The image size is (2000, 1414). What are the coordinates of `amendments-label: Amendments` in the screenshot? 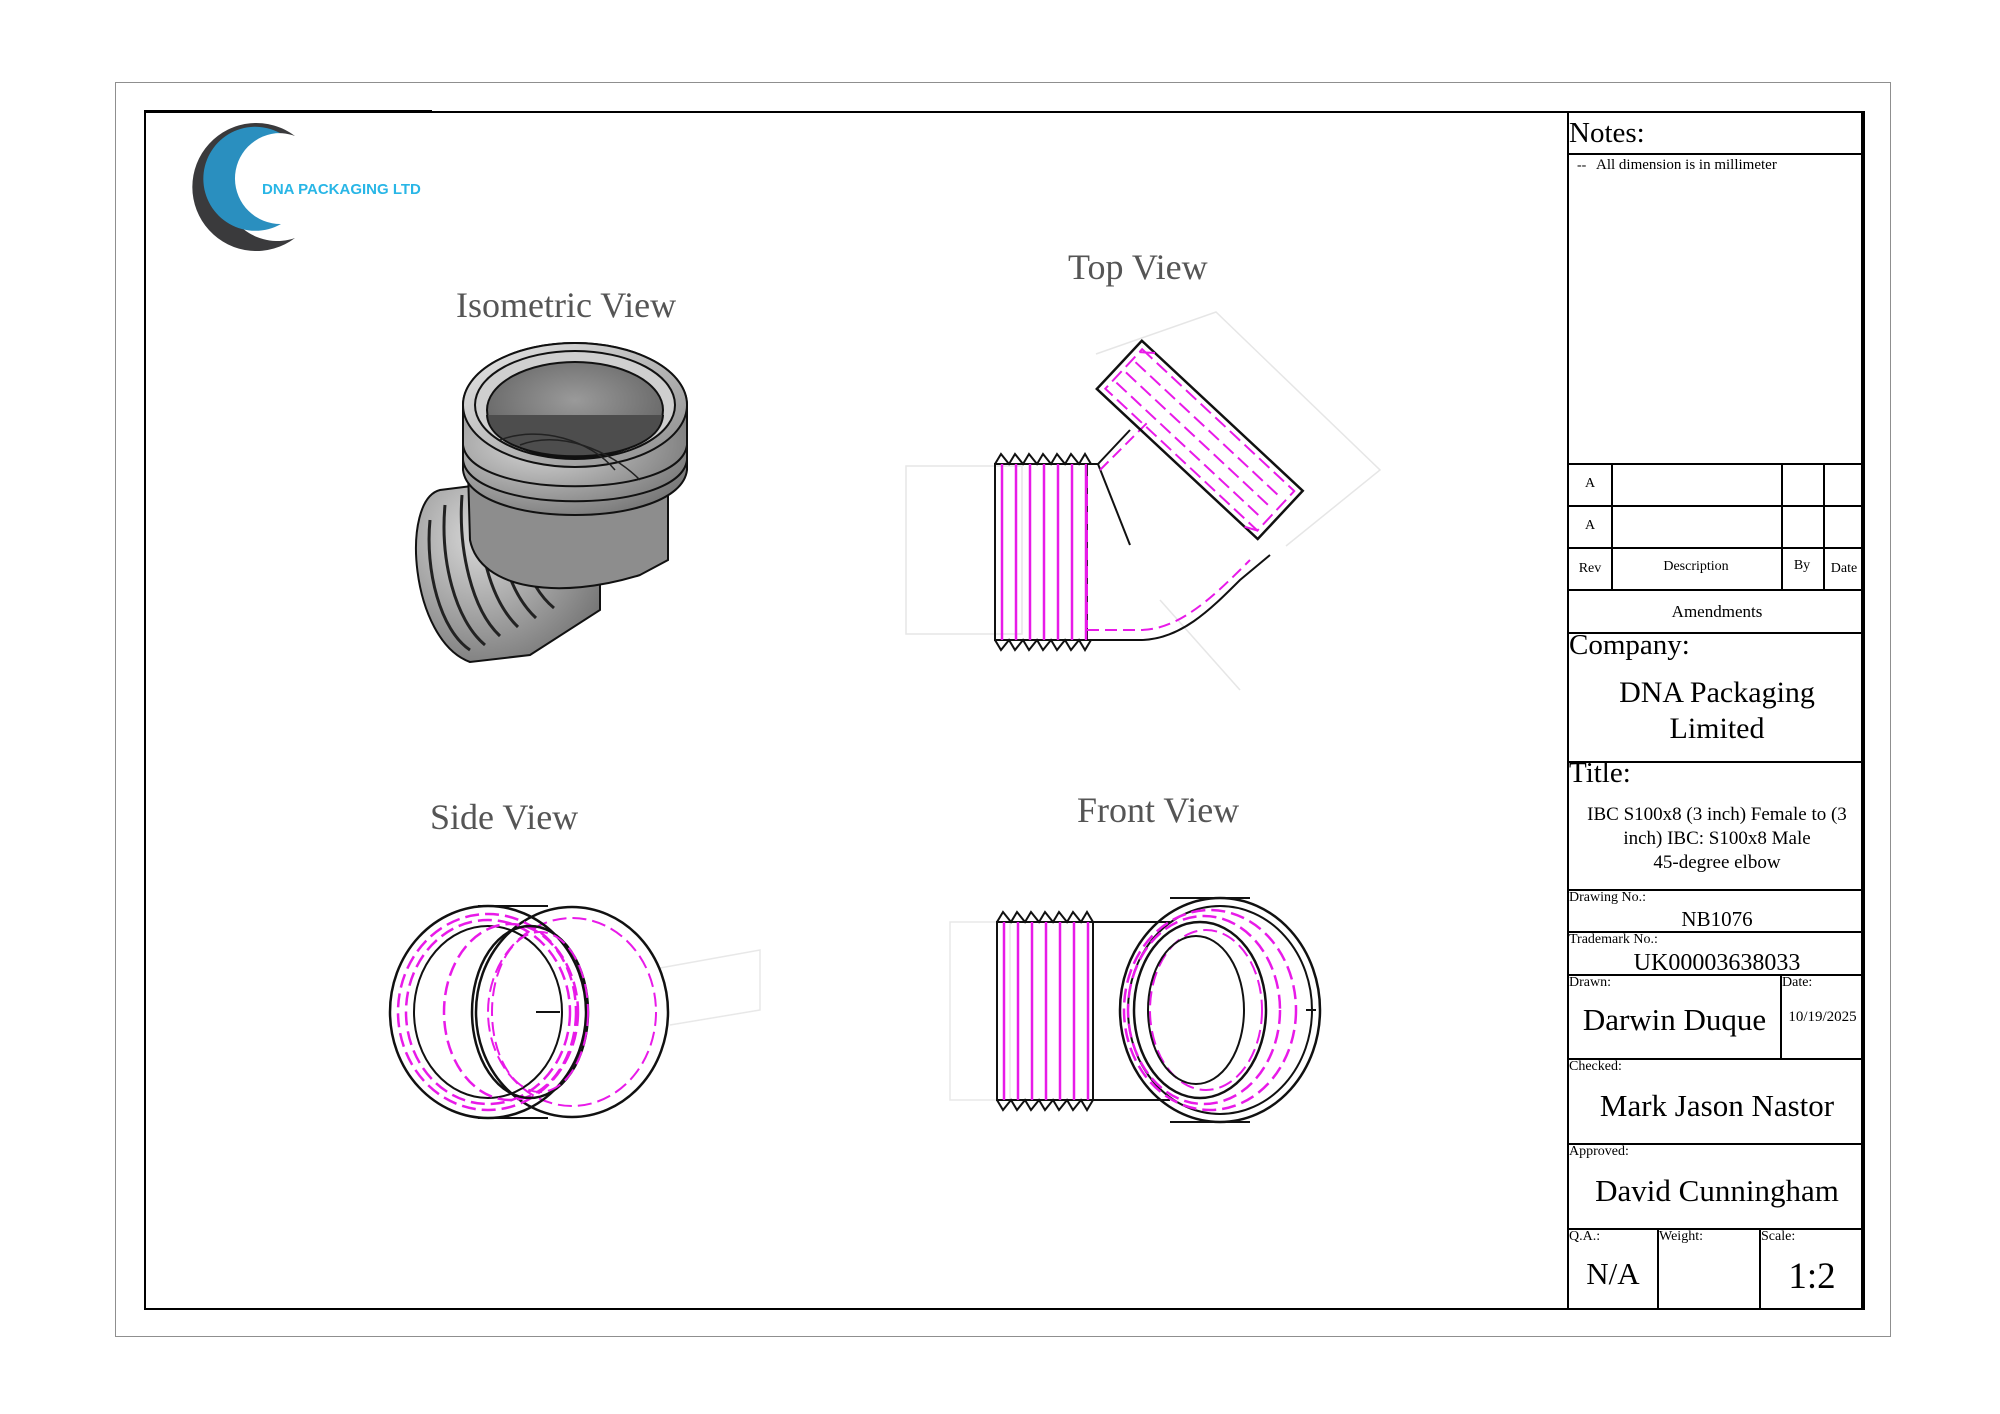 It's located at (1717, 611).